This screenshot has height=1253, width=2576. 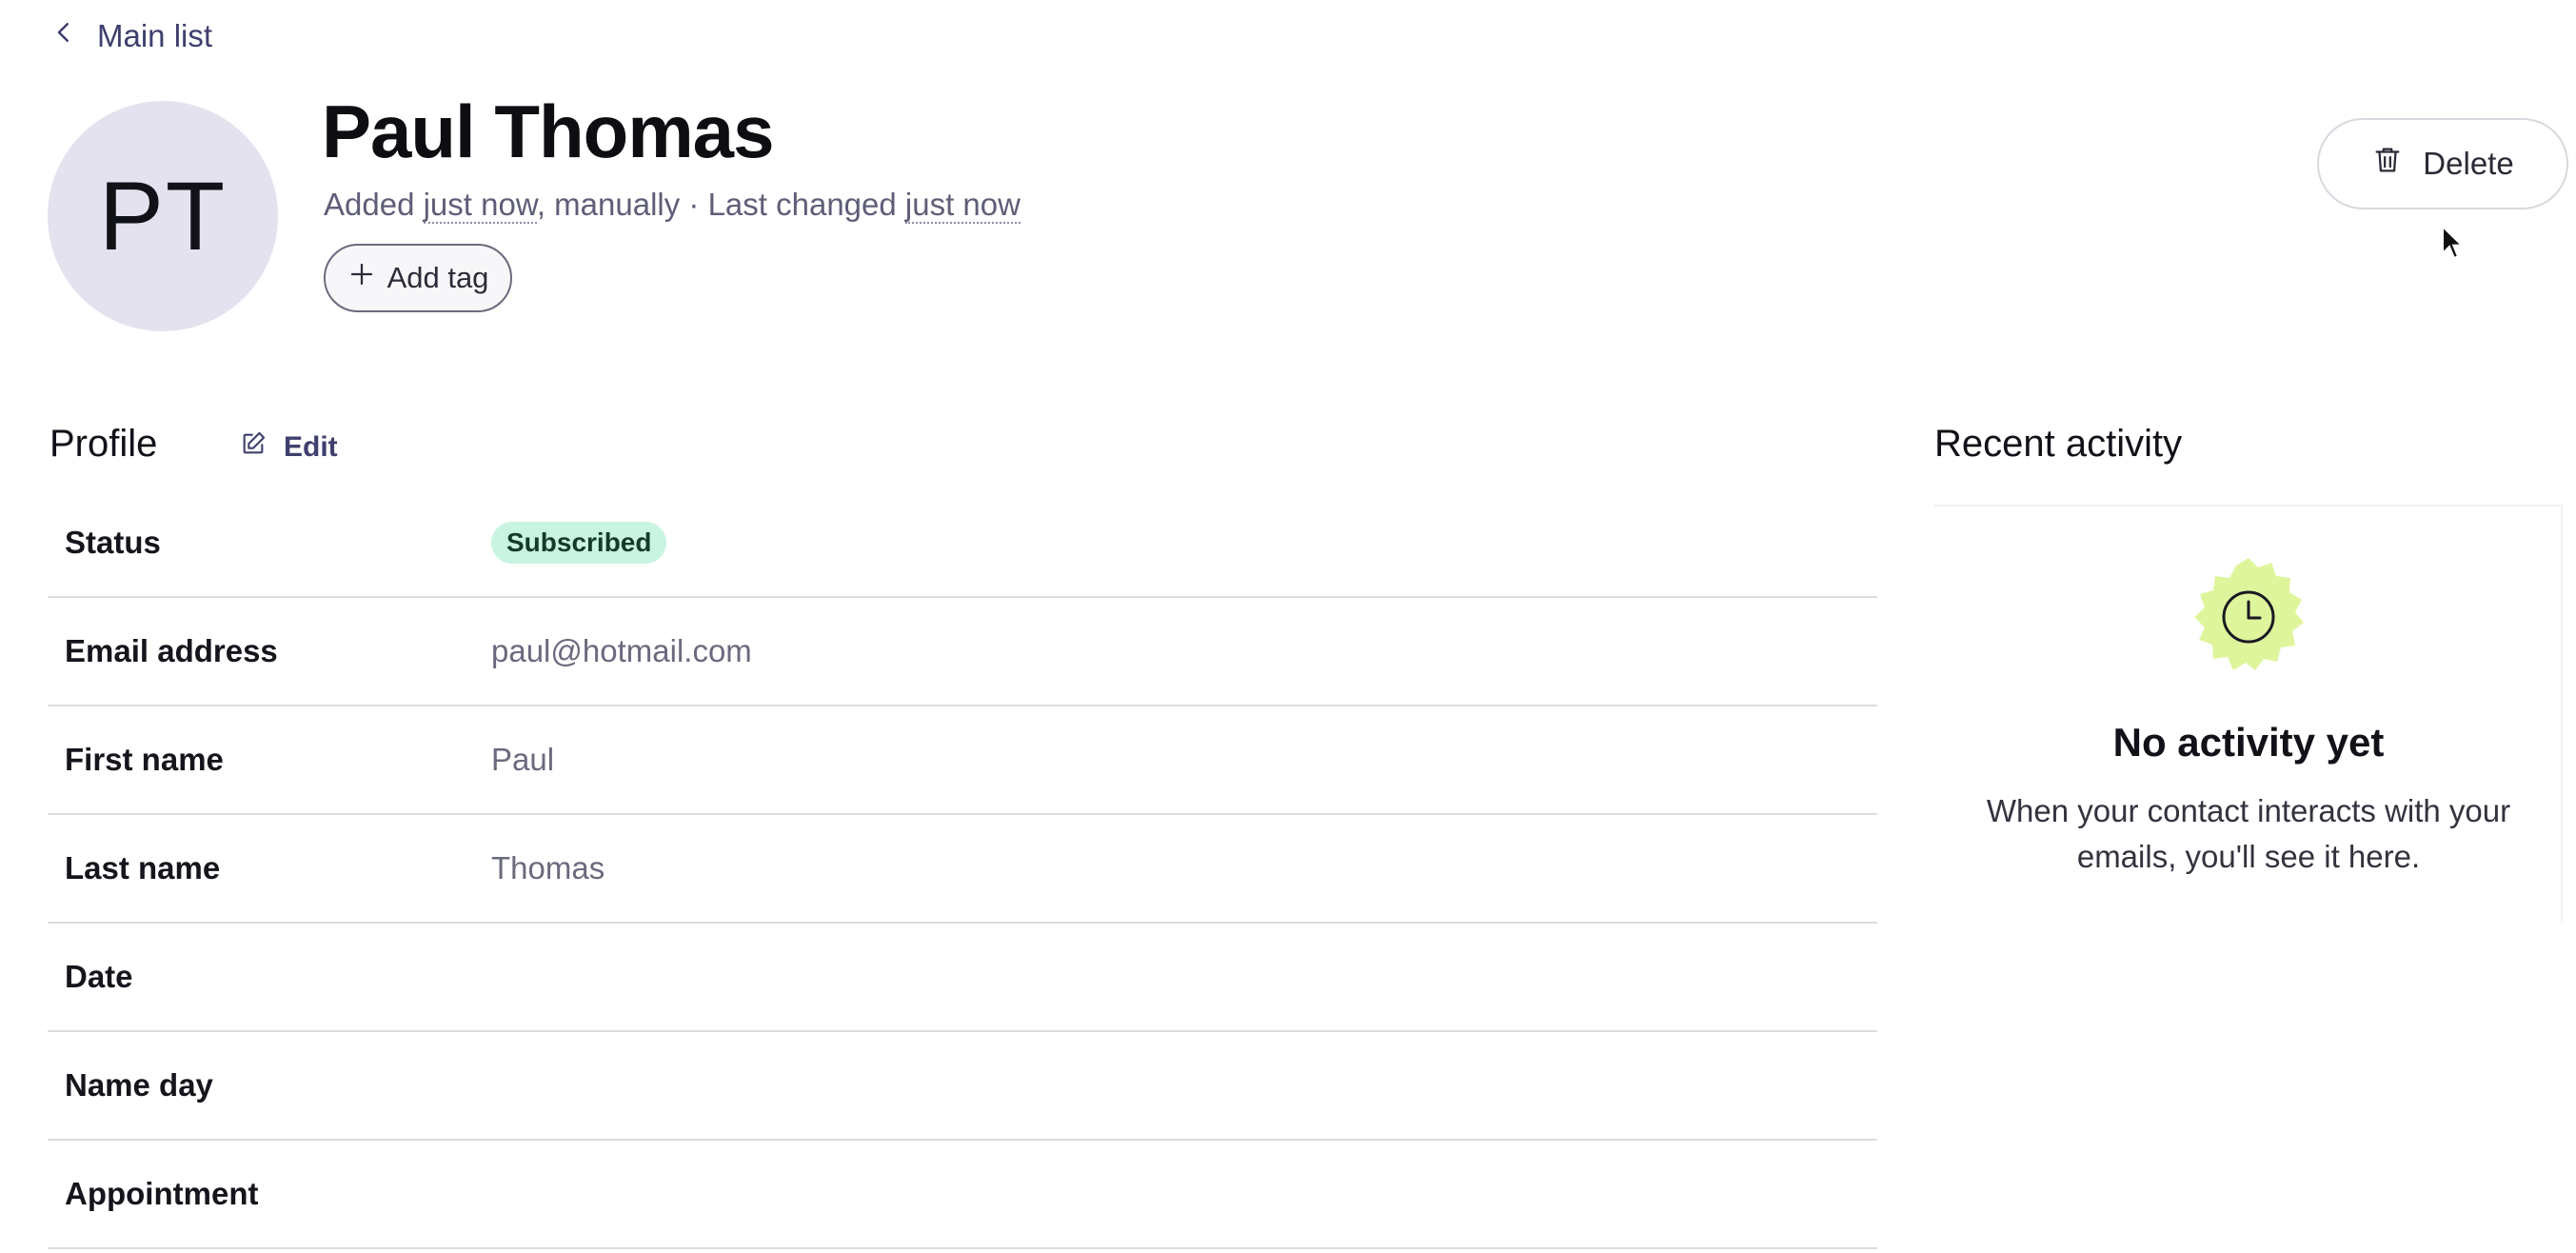 I want to click on edit-icon, so click(x=254, y=447).